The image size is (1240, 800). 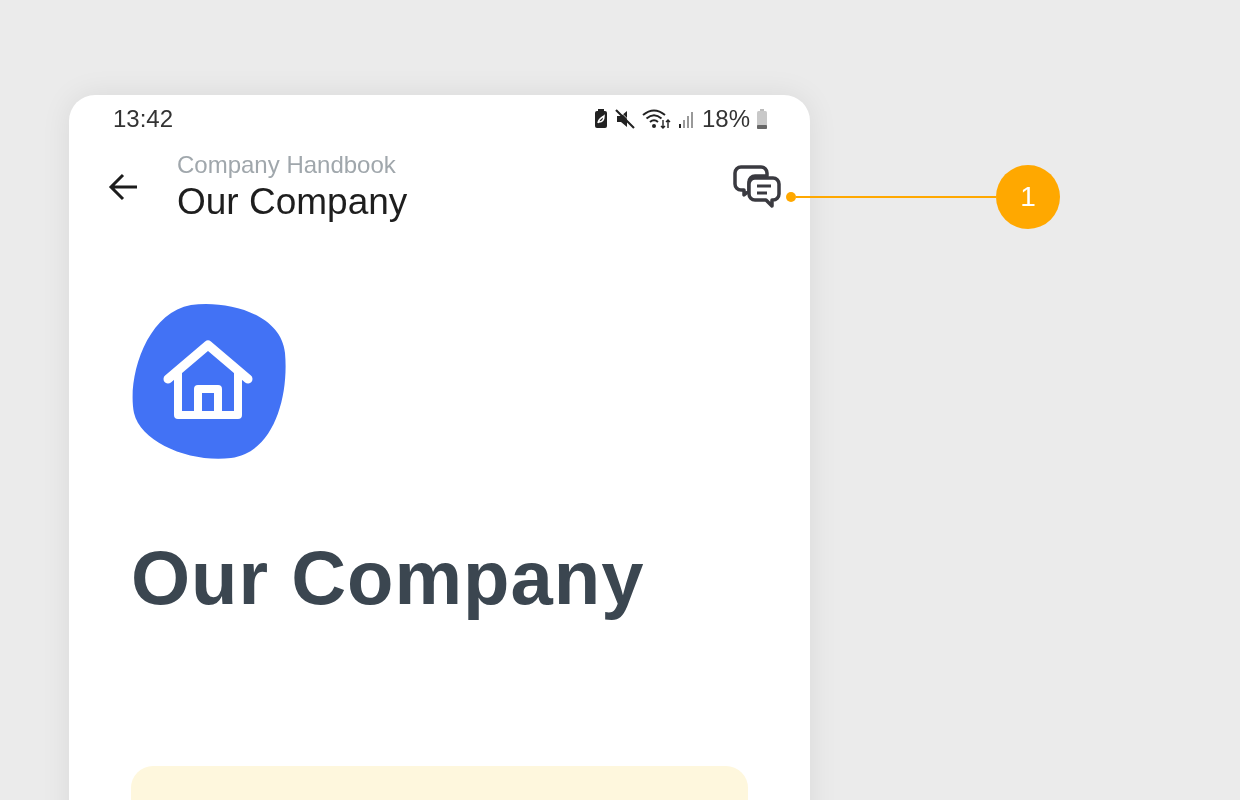 What do you see at coordinates (143, 119) in the screenshot?
I see `status-time: 13:42` at bounding box center [143, 119].